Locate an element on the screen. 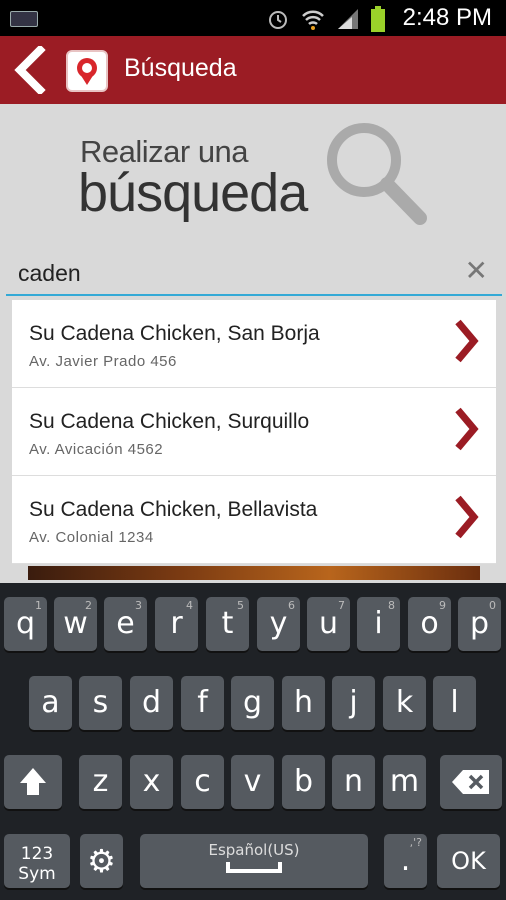  key-j: j is located at coordinates (353, 703).